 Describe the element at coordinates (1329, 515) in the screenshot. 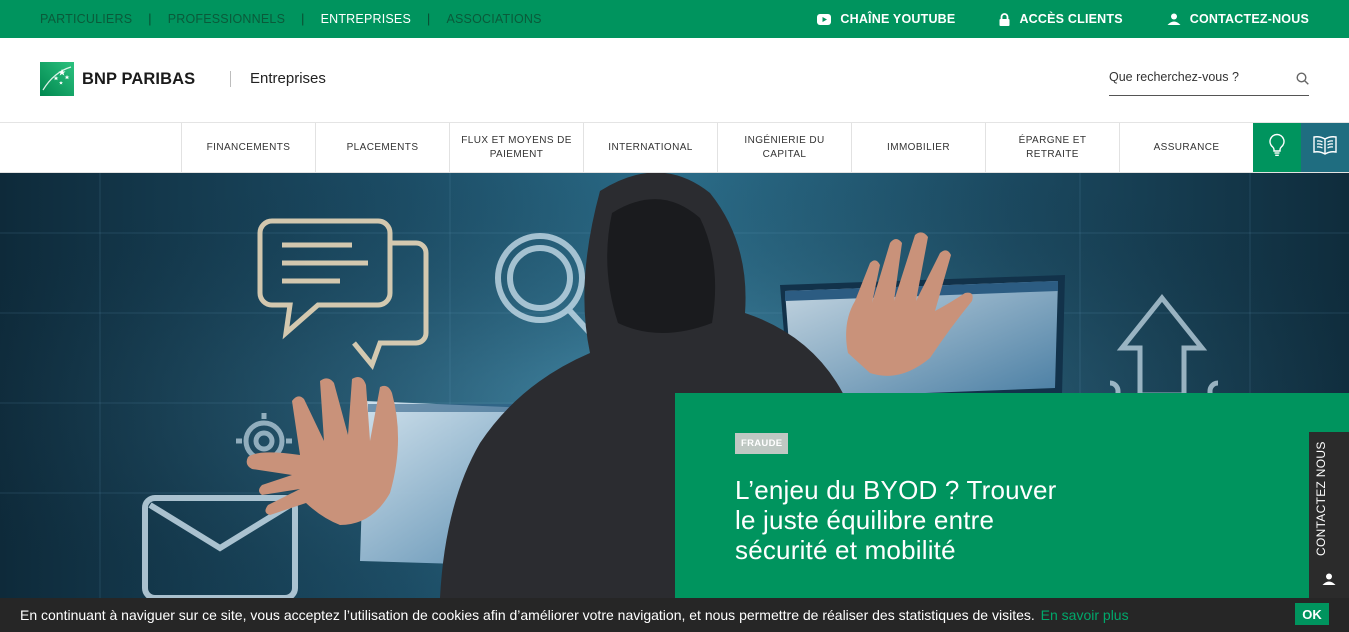

I see `contact-side-tab: CONTACTEZ NOUS` at that location.